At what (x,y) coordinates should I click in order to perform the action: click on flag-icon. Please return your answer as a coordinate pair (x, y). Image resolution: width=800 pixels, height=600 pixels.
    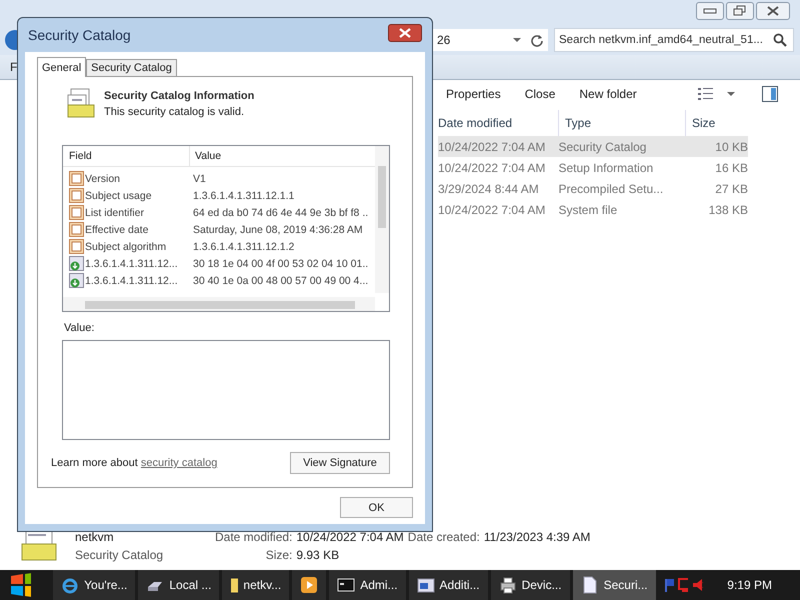
    Looking at the image, I should click on (668, 585).